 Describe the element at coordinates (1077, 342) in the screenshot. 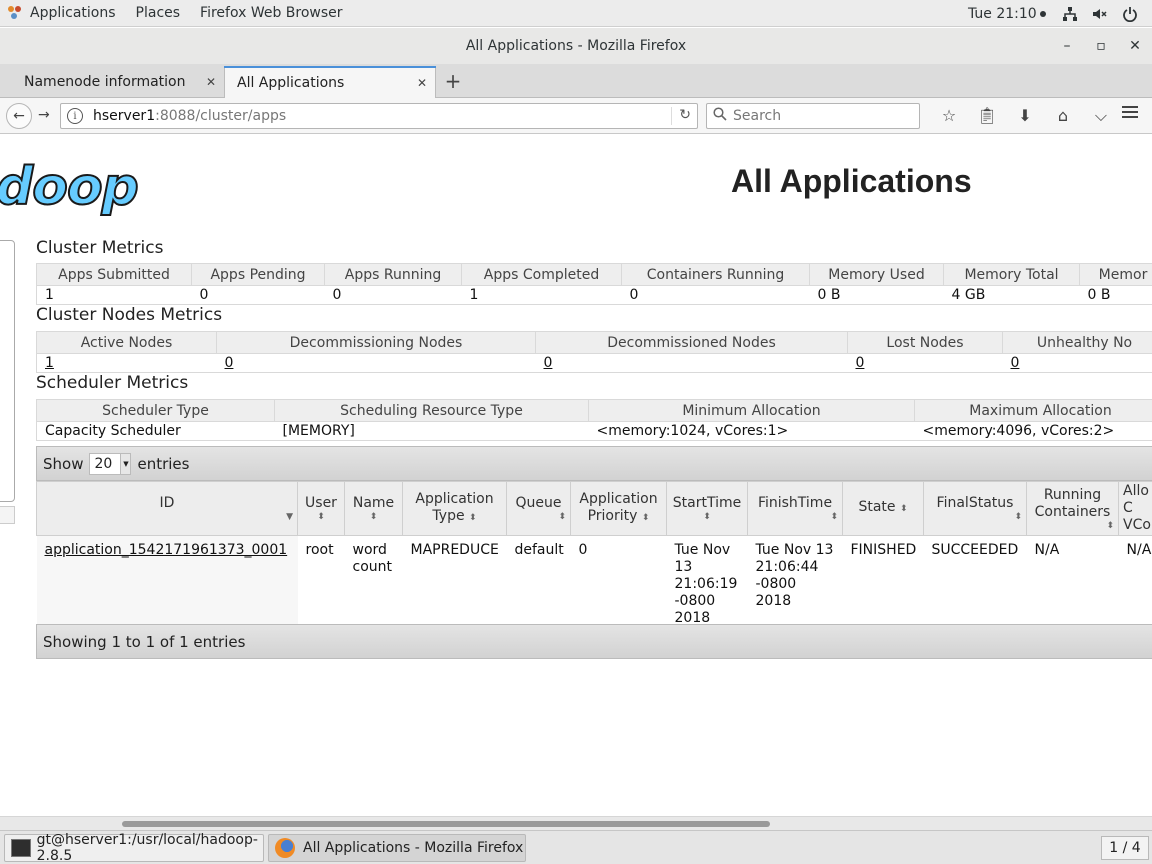

I see `metric-header: Unhealthy No` at that location.